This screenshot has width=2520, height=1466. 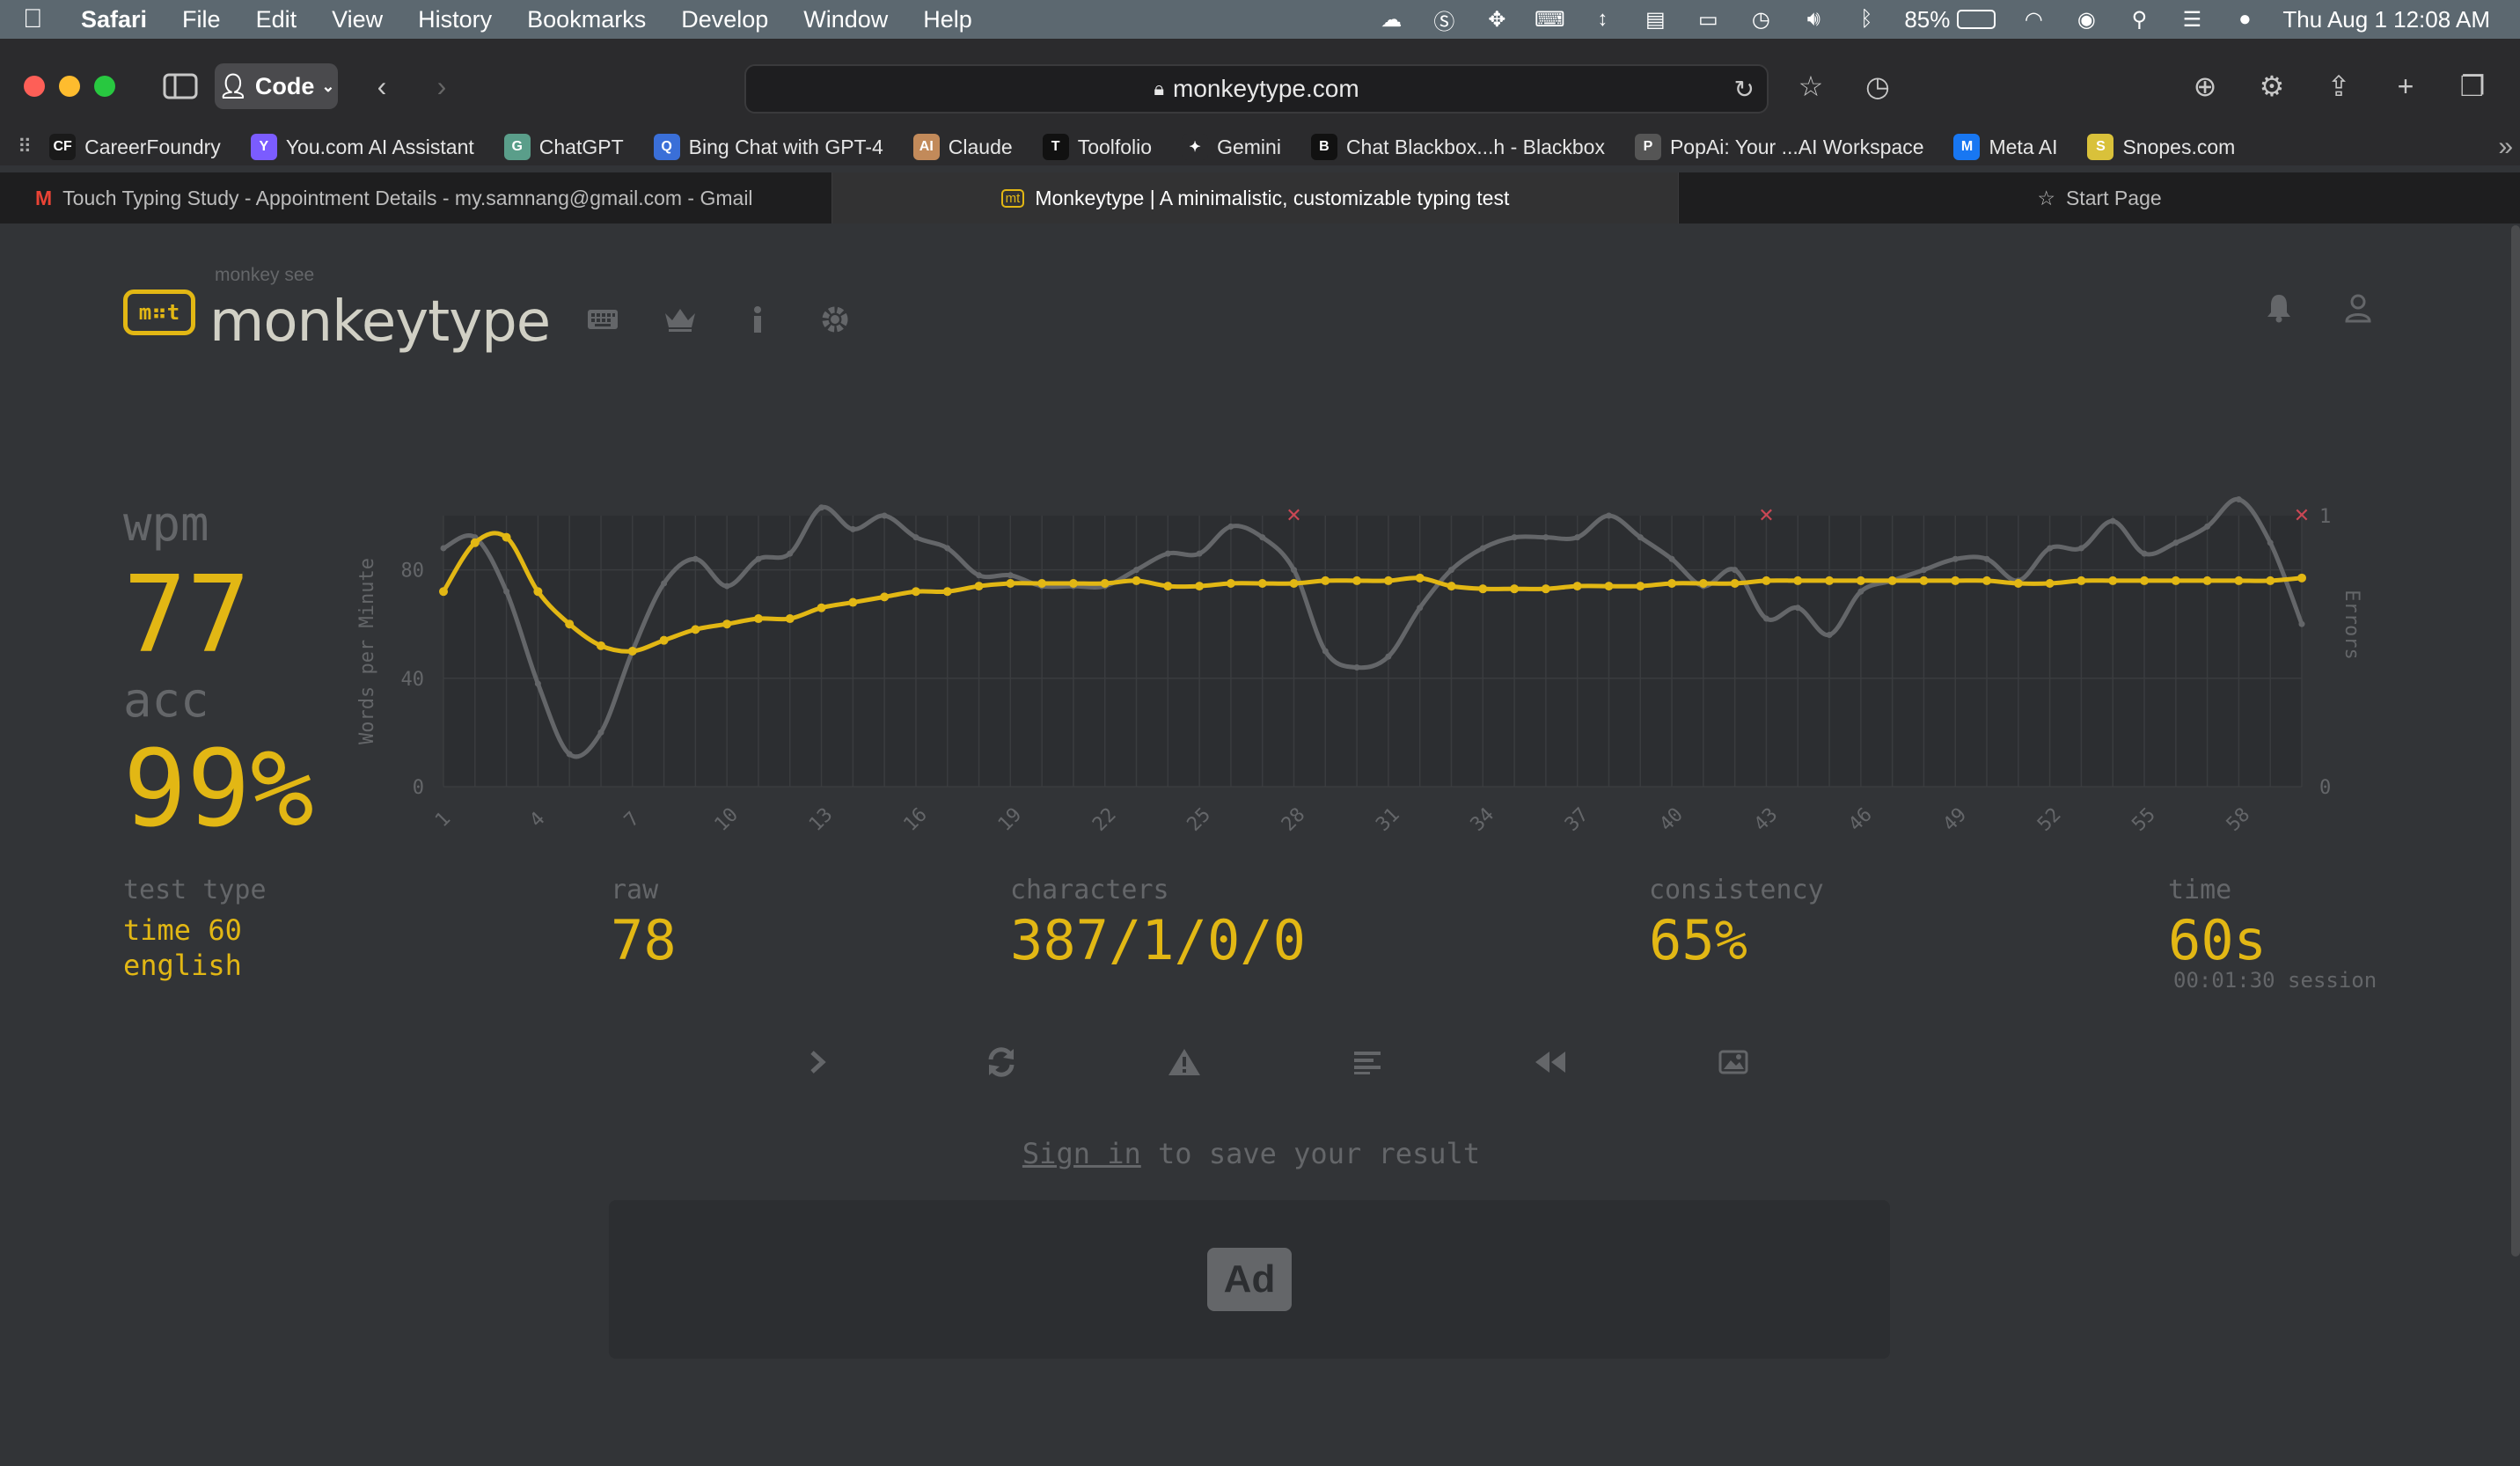 What do you see at coordinates (835, 319) in the screenshot?
I see `settings-icon` at bounding box center [835, 319].